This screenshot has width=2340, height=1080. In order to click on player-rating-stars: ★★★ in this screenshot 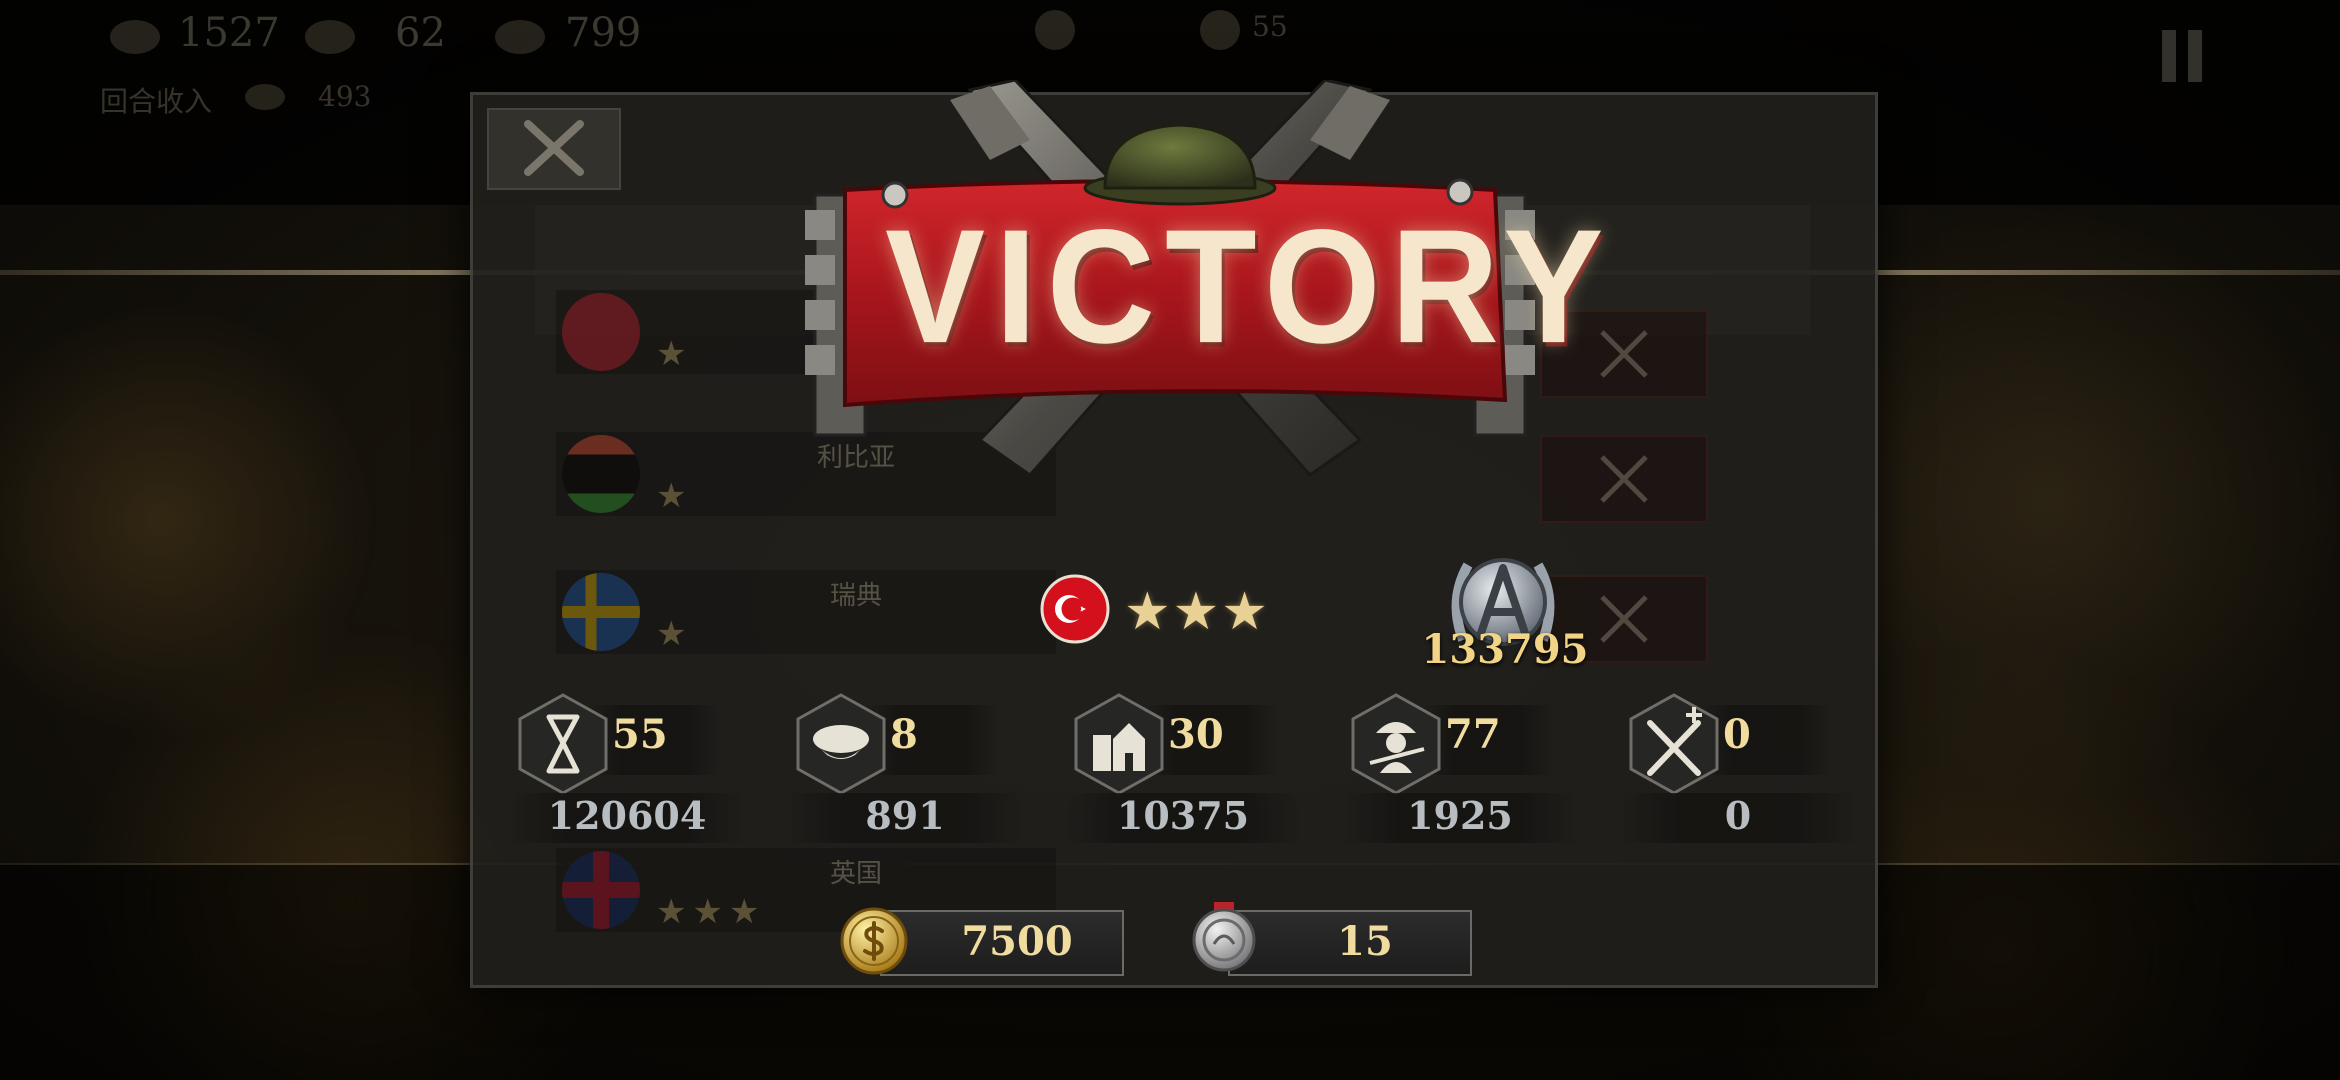, I will do `click(1197, 612)`.